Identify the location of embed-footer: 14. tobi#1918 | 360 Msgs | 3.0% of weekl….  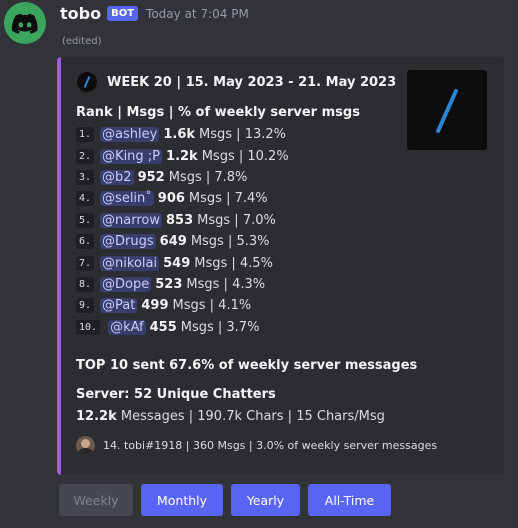
(256, 445).